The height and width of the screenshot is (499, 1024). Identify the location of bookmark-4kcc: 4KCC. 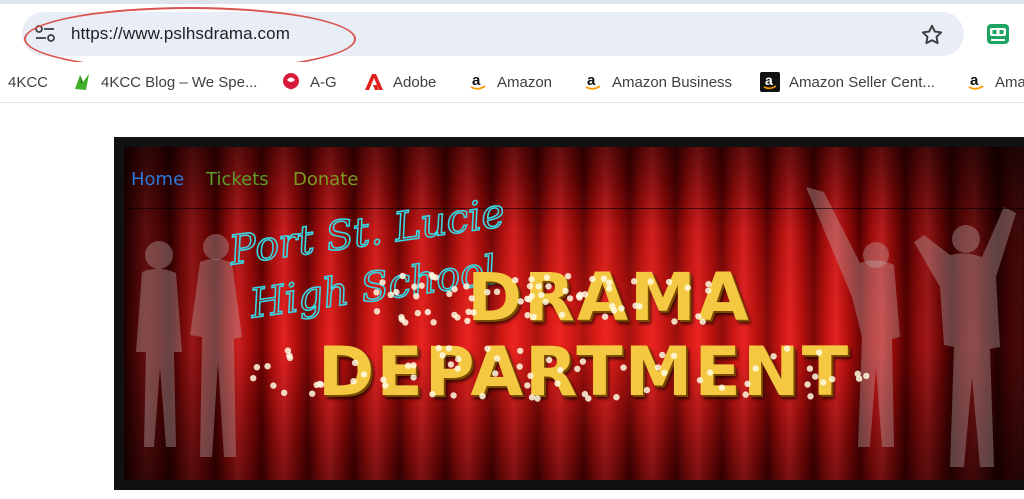
(28, 82).